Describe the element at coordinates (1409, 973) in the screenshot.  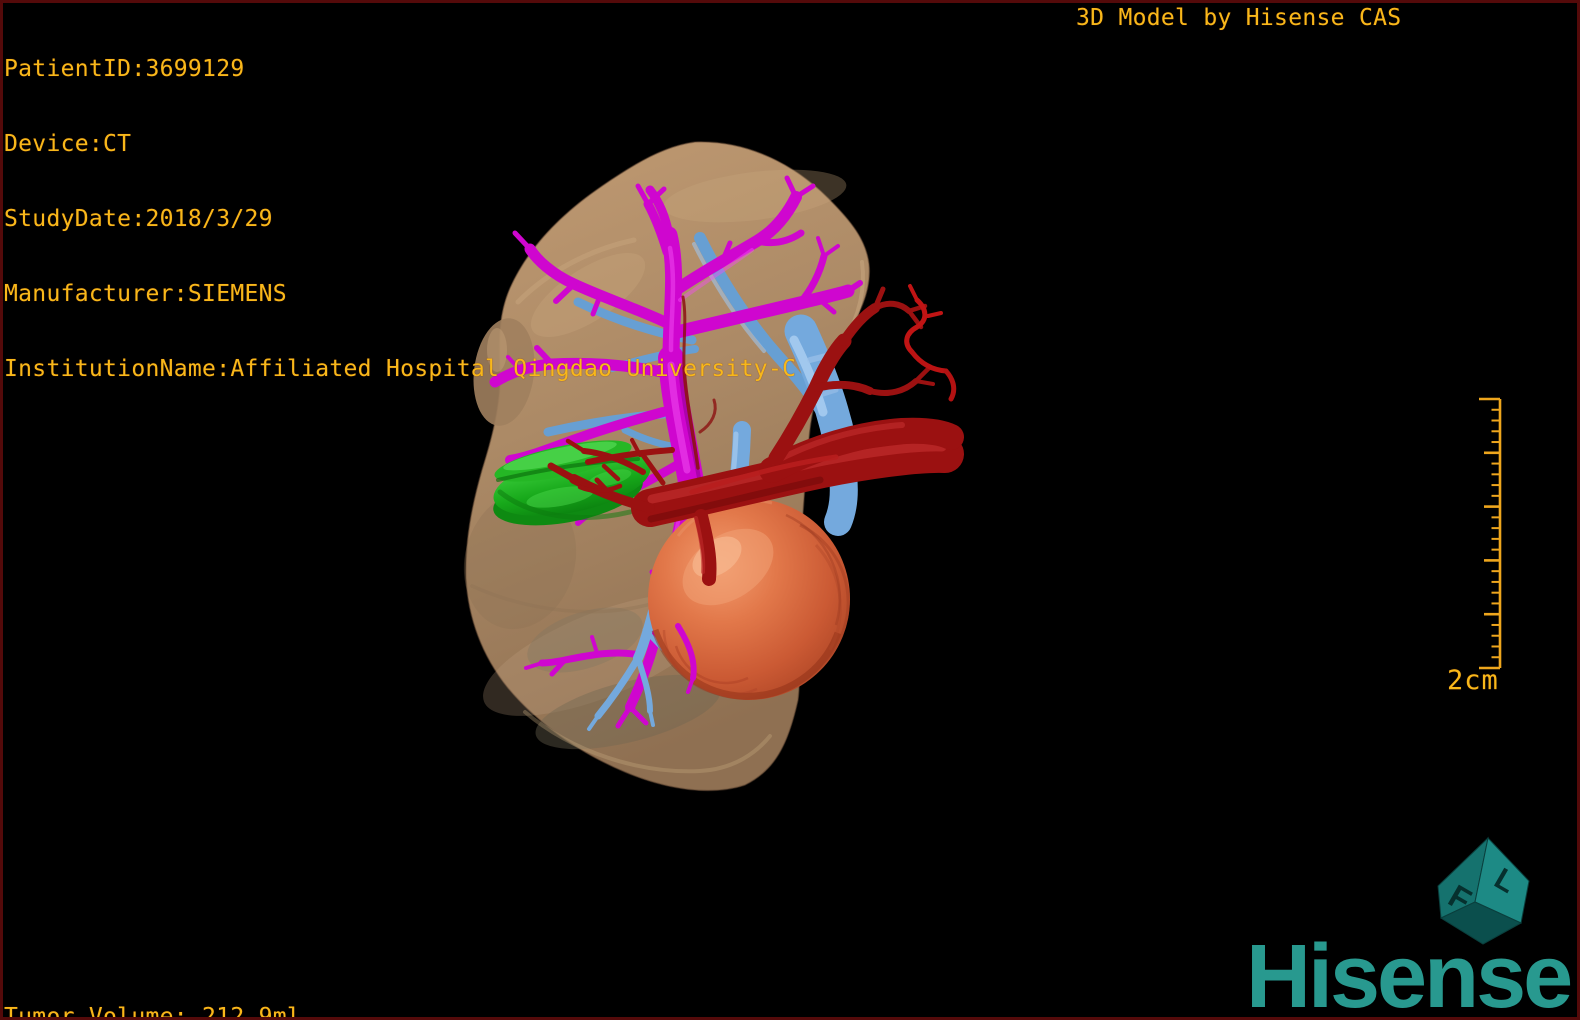
I see `hisense-logo: Hisense` at that location.